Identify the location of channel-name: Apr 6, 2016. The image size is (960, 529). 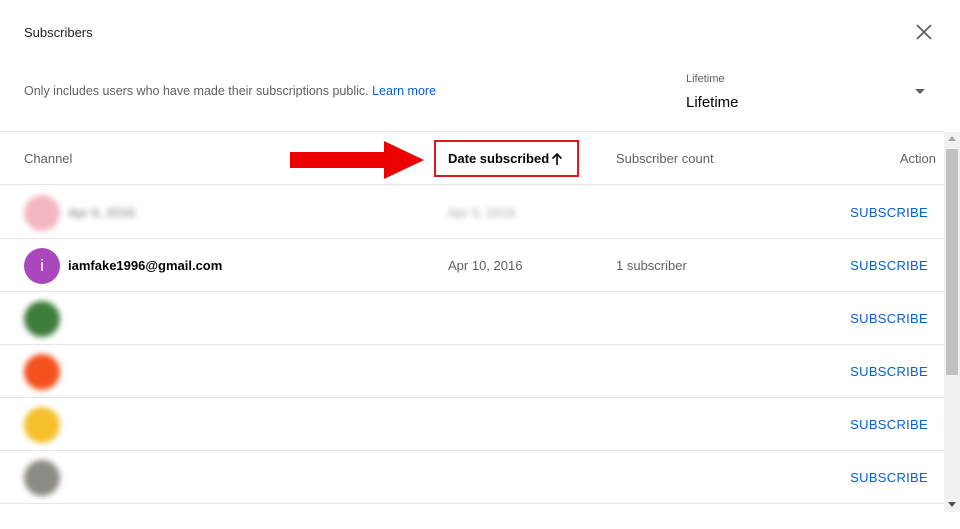
(101, 212).